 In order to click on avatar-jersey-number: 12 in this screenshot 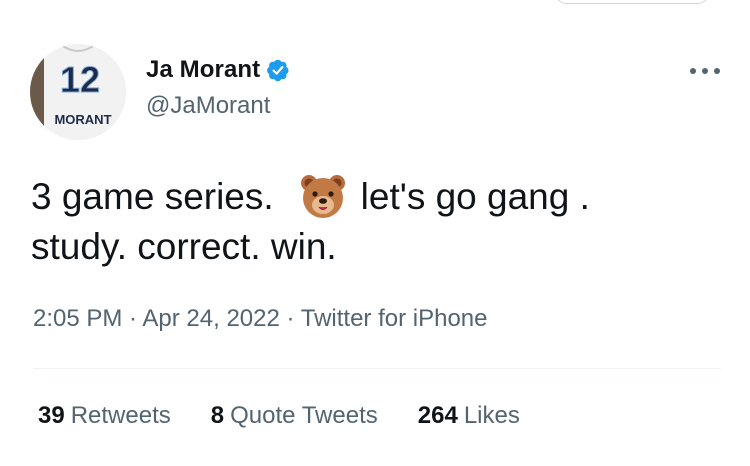, I will do `click(80, 79)`.